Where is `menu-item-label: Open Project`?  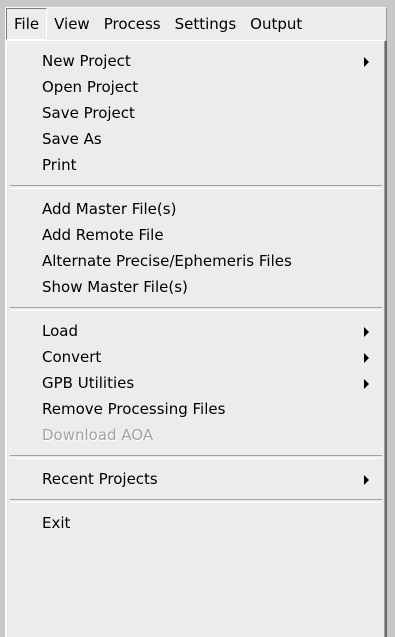 menu-item-label: Open Project is located at coordinates (90, 87).